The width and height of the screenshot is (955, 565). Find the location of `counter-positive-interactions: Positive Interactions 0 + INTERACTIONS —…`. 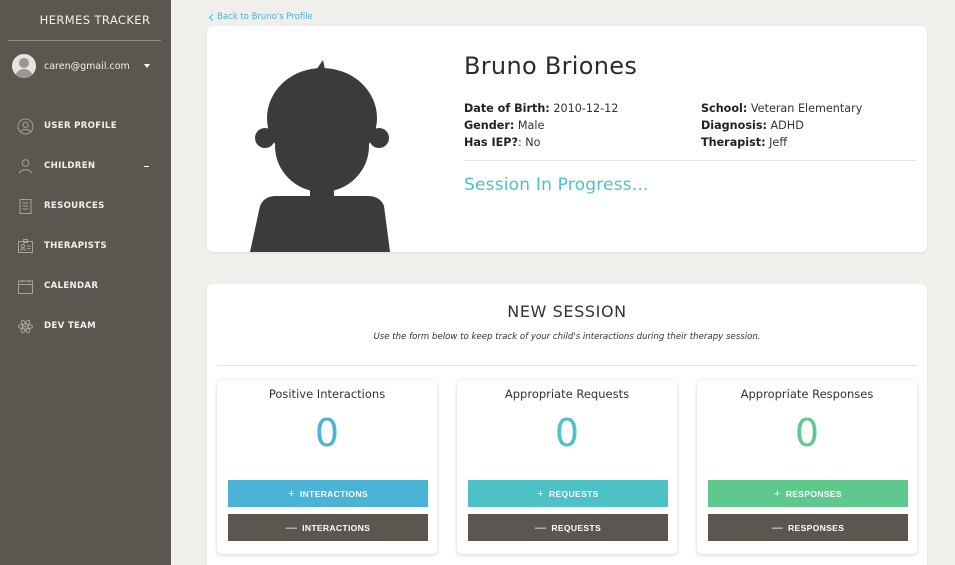

counter-positive-interactions: Positive Interactions 0 + INTERACTIONS —… is located at coordinates (327, 467).